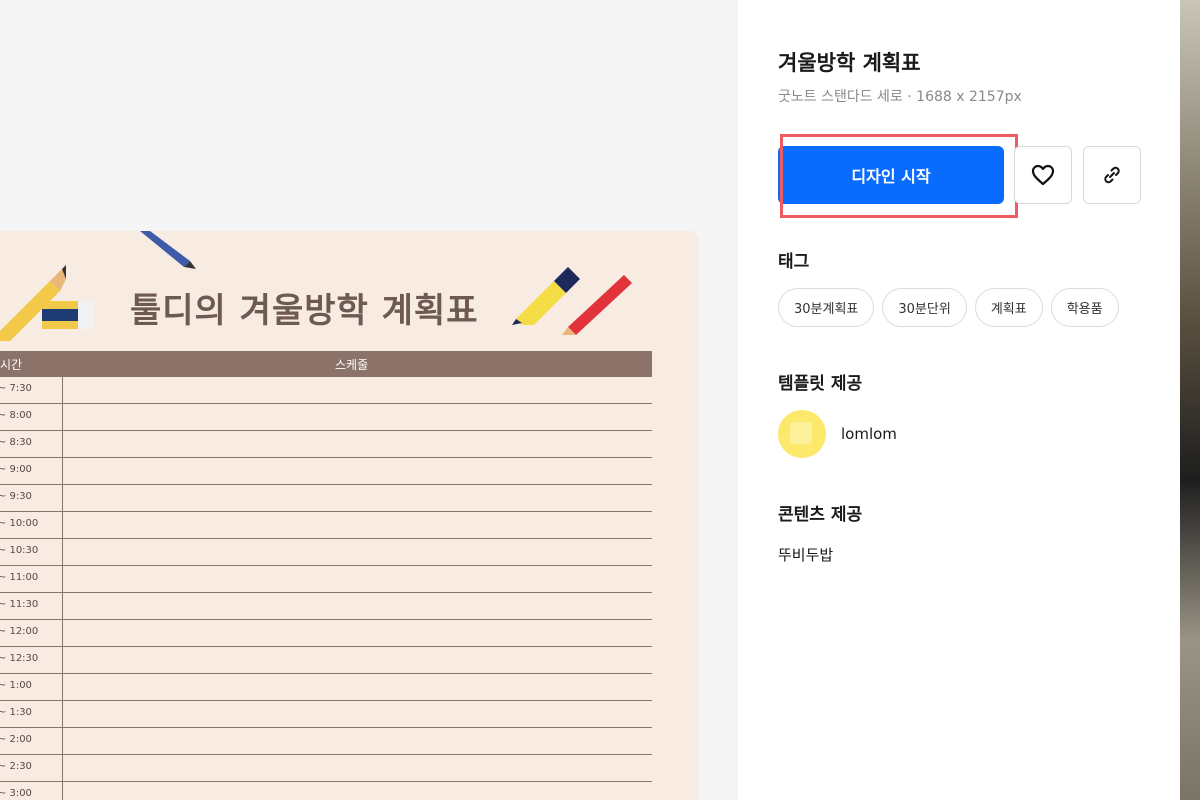  What do you see at coordinates (820, 384) in the screenshot?
I see `template-provider-heading: 템플릿 제공` at bounding box center [820, 384].